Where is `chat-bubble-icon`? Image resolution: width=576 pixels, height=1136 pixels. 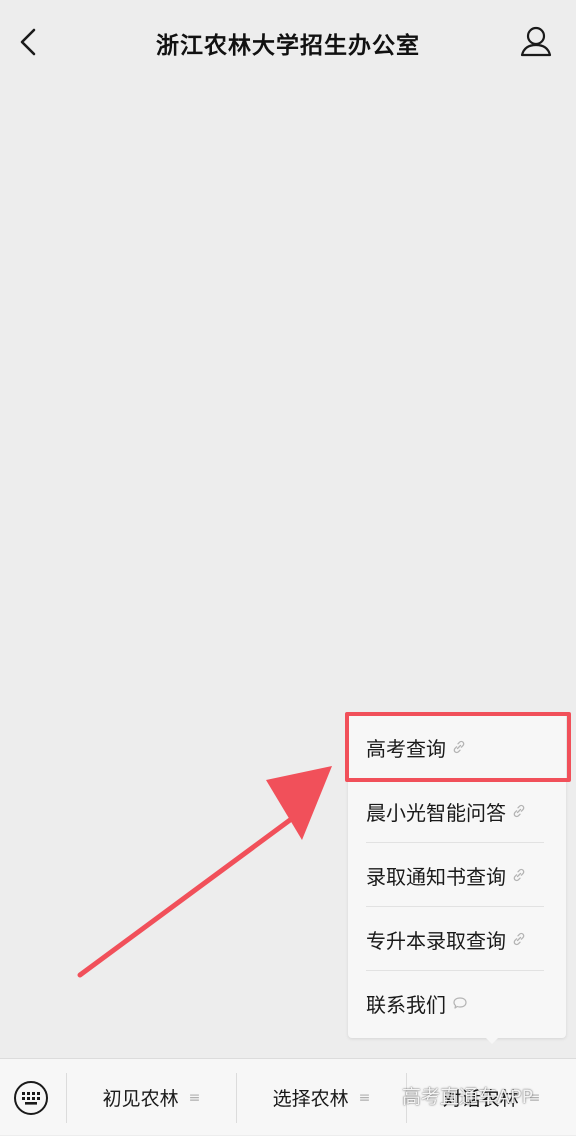 chat-bubble-icon is located at coordinates (460, 1003).